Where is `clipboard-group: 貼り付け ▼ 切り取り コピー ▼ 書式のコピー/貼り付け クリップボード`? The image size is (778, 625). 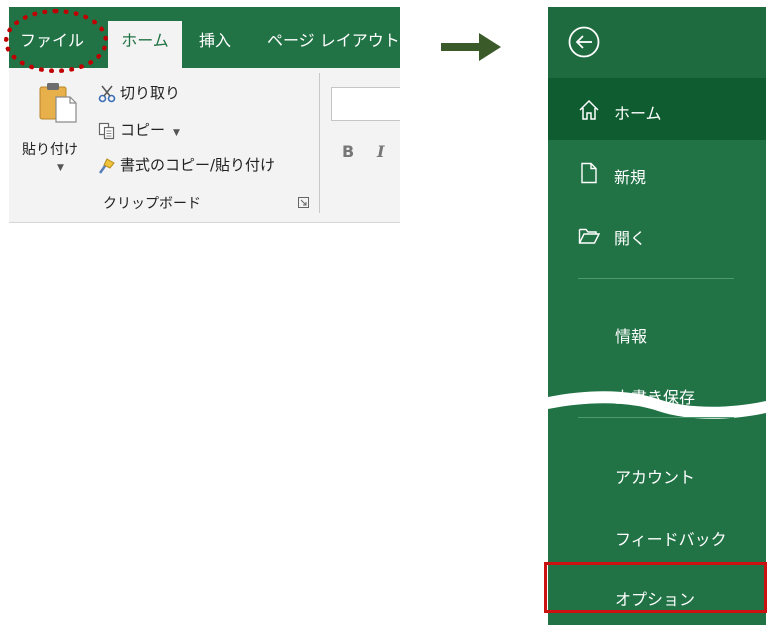 clipboard-group: 貼り付け ▼ 切り取り コピー ▼ 書式のコピー/貼り付け クリップボード is located at coordinates (164, 144).